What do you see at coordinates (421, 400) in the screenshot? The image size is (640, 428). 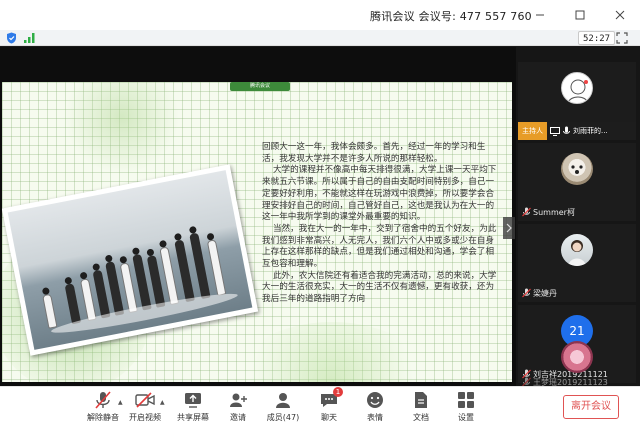 I see `document-icon` at bounding box center [421, 400].